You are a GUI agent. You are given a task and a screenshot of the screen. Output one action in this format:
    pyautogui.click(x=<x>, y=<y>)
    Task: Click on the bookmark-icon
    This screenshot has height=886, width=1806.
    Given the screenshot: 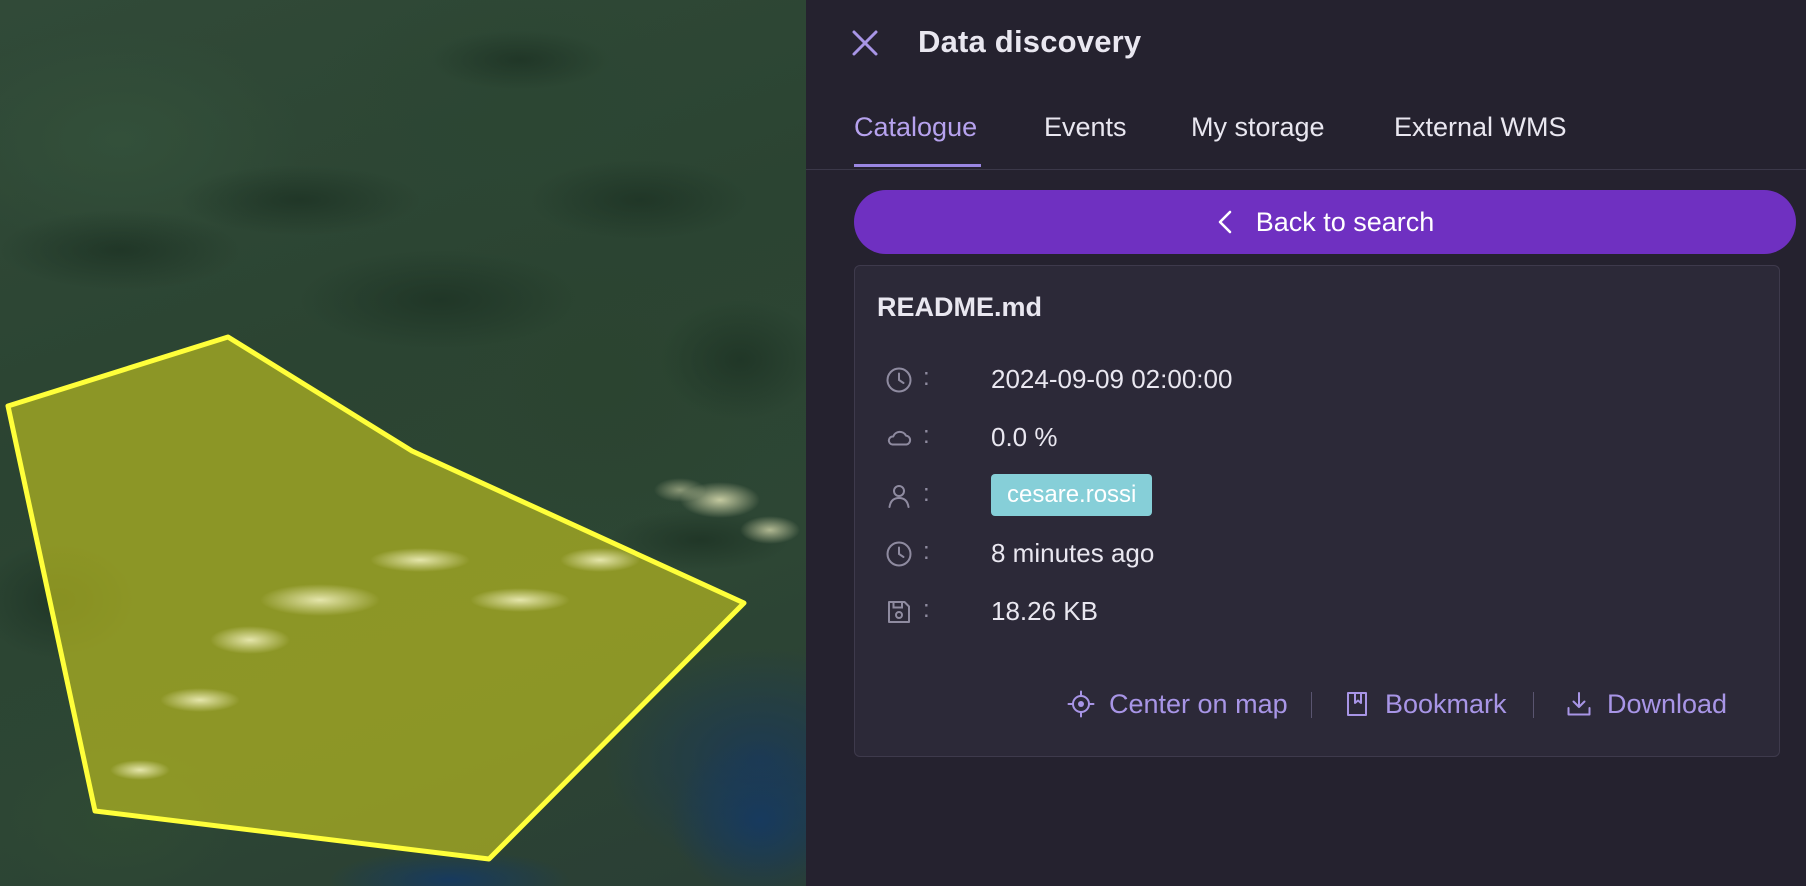 What is the action you would take?
    pyautogui.click(x=1357, y=704)
    